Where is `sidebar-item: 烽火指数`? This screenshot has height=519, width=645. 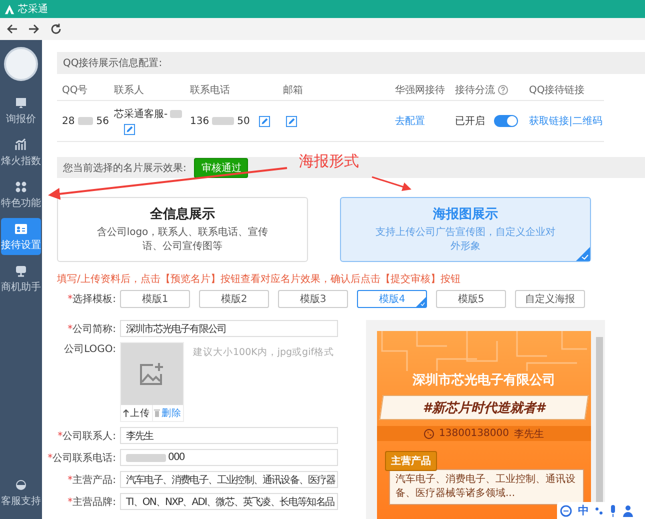 sidebar-item: 烽火指数 is located at coordinates (21, 152).